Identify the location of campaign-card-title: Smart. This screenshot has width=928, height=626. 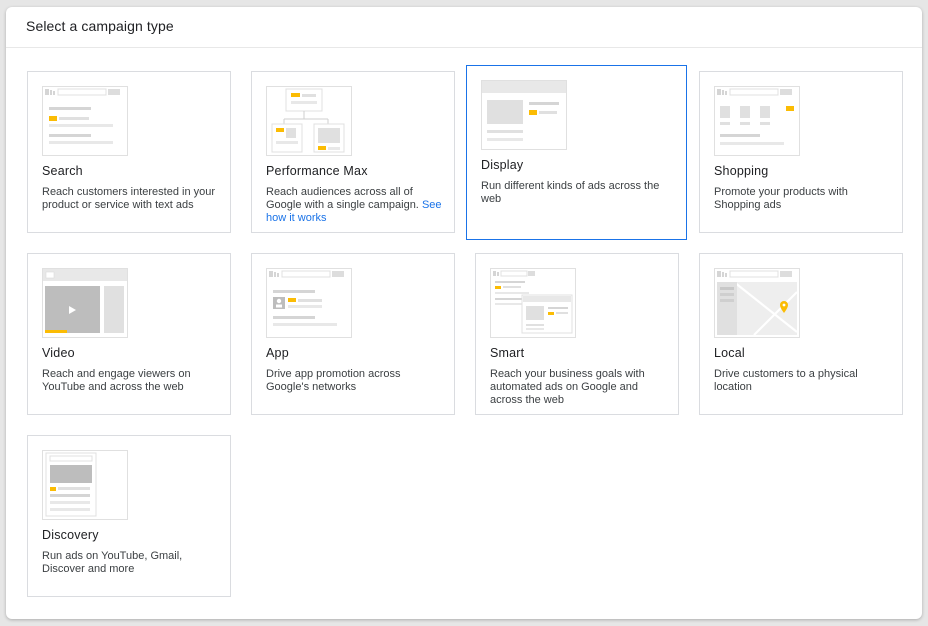
(507, 353).